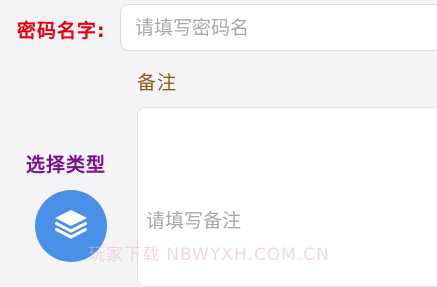 This screenshot has width=437, height=287. Describe the element at coordinates (157, 83) in the screenshot. I see `remark-label: 备注` at that location.